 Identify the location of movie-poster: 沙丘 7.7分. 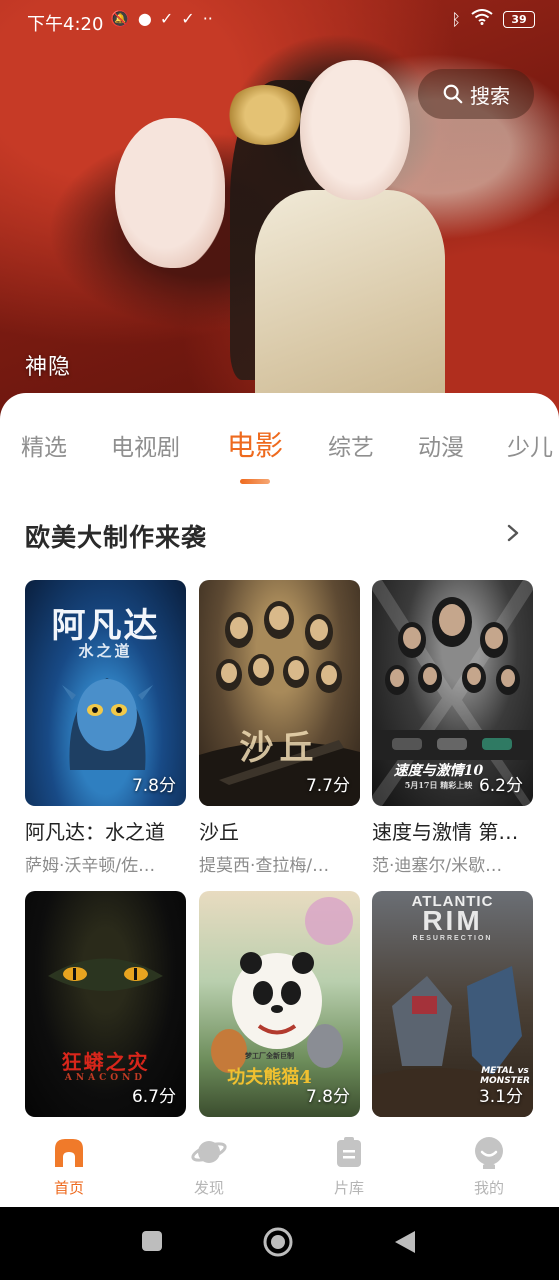
(279, 693).